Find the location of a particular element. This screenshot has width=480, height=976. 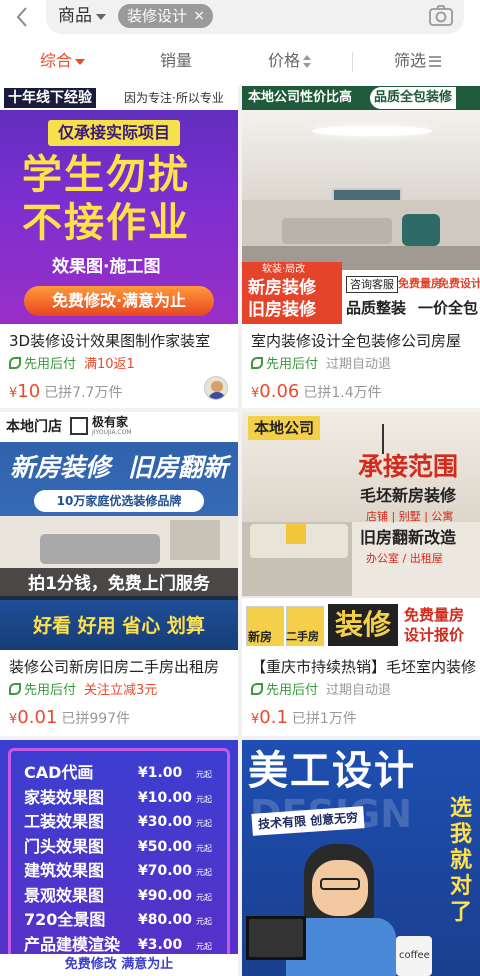

shop-avatar is located at coordinates (216, 388).